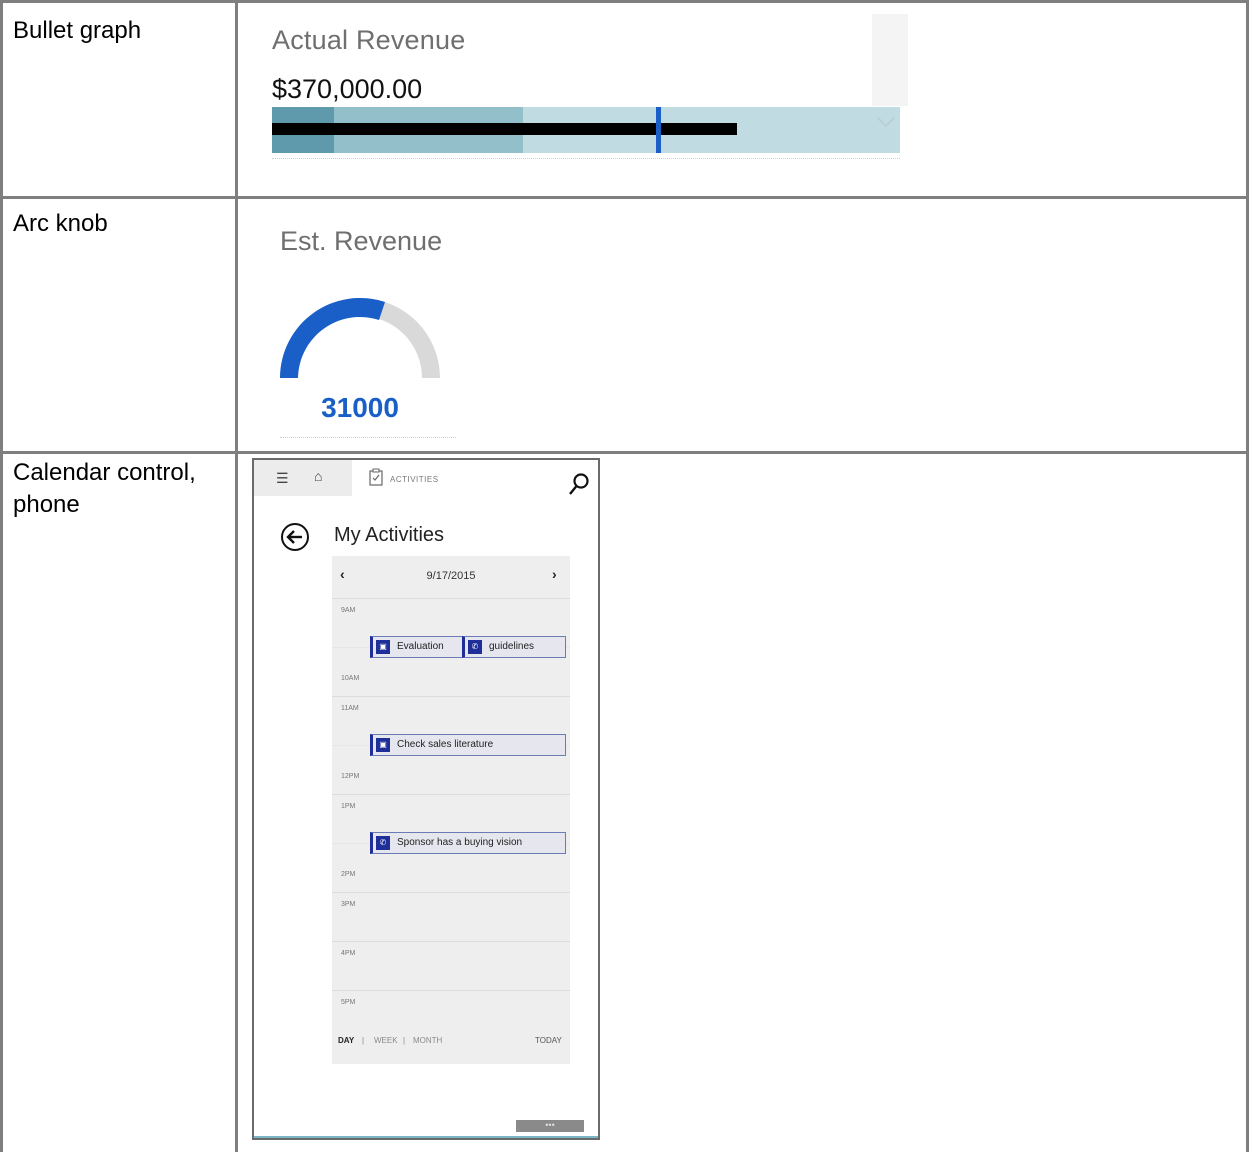  What do you see at coordinates (348, 610) in the screenshot?
I see `time-label: 9AM` at bounding box center [348, 610].